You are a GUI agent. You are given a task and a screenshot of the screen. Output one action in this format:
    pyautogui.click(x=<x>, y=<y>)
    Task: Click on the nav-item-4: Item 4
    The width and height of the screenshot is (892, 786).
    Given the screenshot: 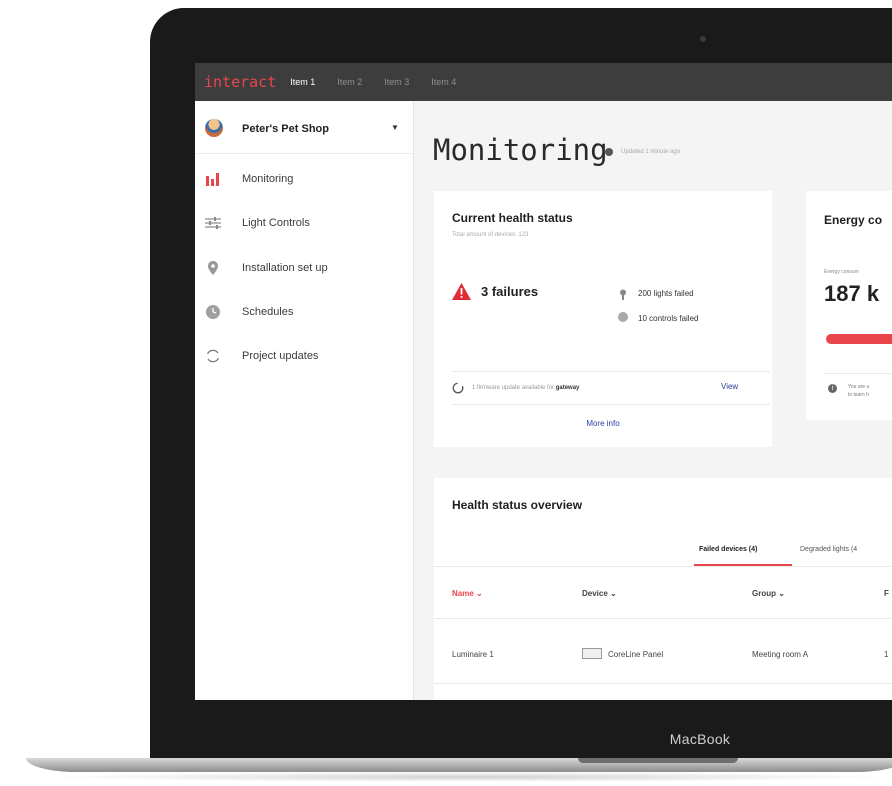 What is the action you would take?
    pyautogui.click(x=443, y=82)
    